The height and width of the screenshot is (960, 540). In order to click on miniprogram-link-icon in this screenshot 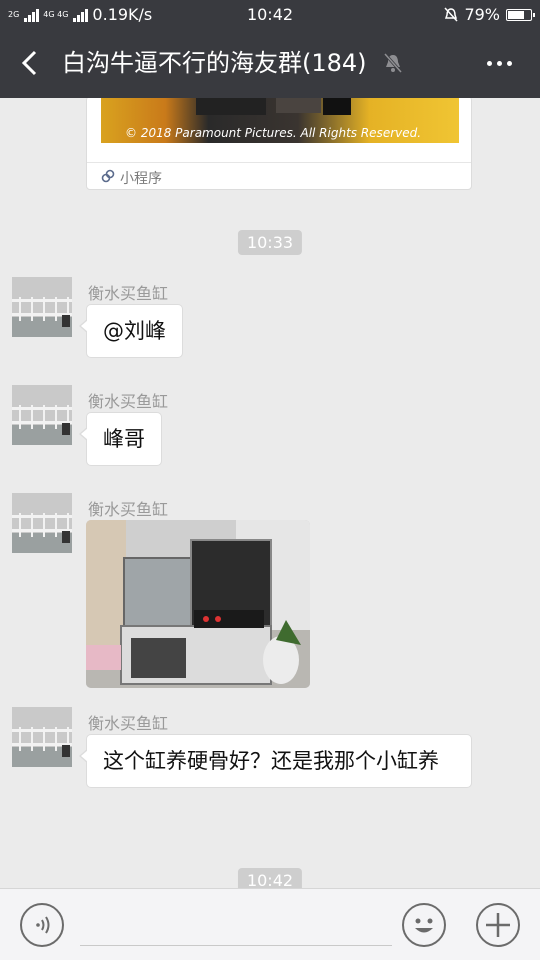, I will do `click(108, 176)`.